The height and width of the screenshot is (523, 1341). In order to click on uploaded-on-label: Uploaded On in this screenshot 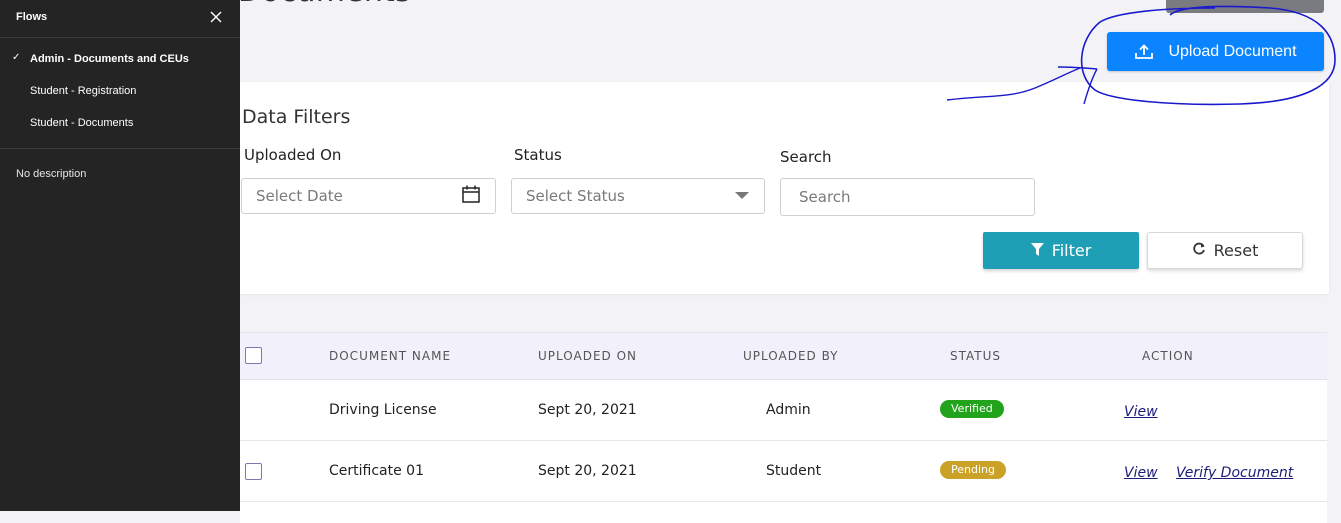, I will do `click(293, 155)`.